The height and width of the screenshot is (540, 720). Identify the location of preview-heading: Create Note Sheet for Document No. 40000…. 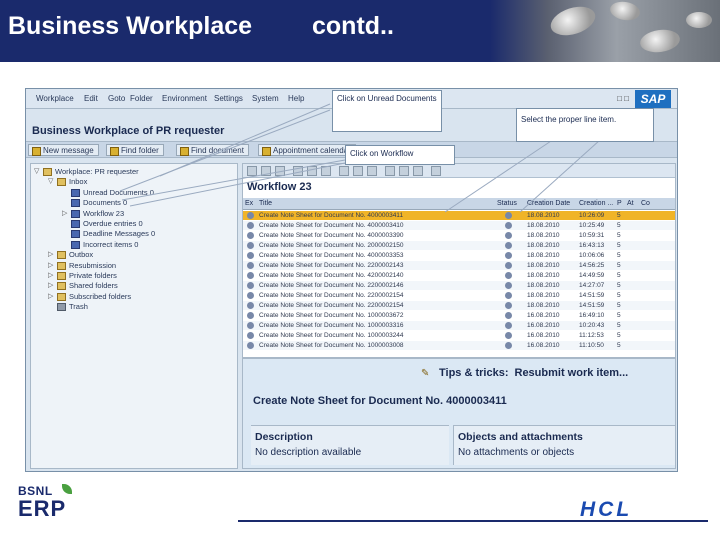
(380, 401).